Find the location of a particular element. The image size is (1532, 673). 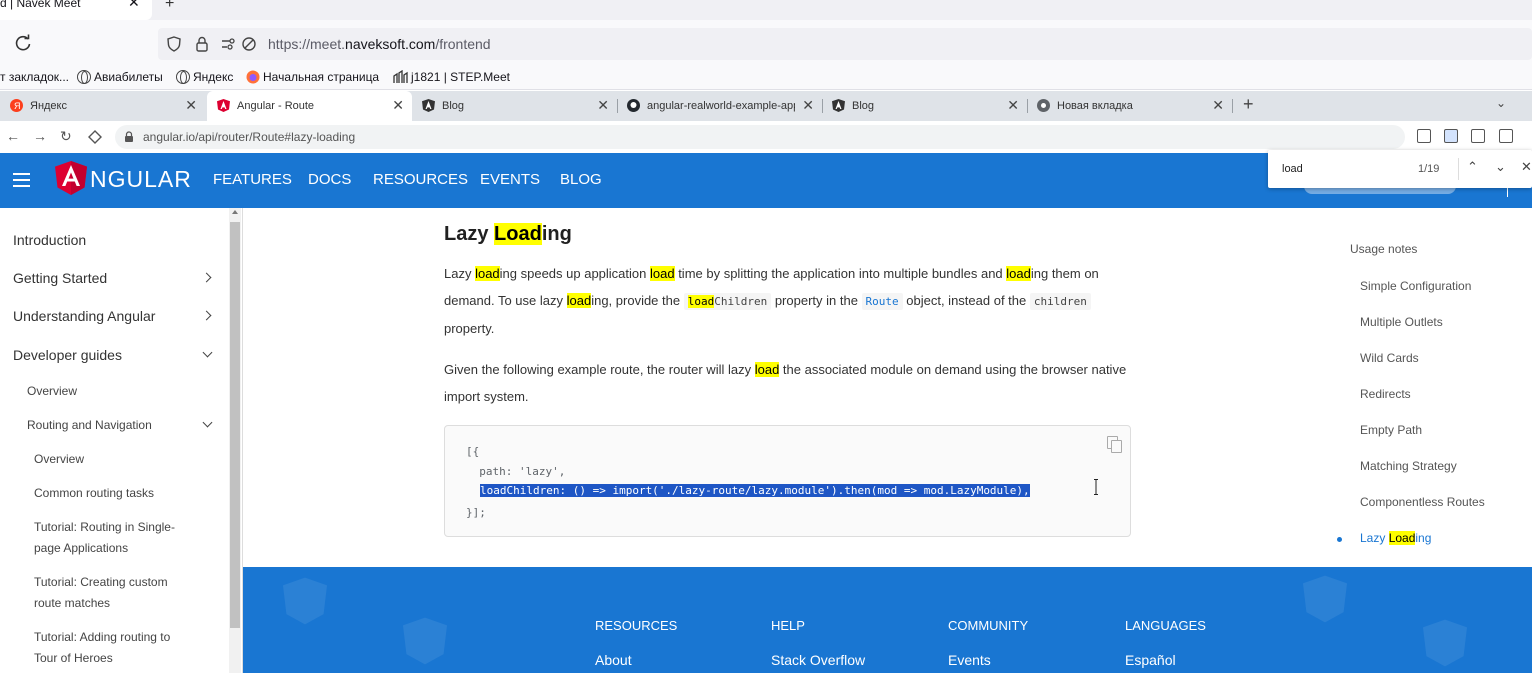

toc-item-matching-strategy: Matching Strategy is located at coordinates (1408, 466).